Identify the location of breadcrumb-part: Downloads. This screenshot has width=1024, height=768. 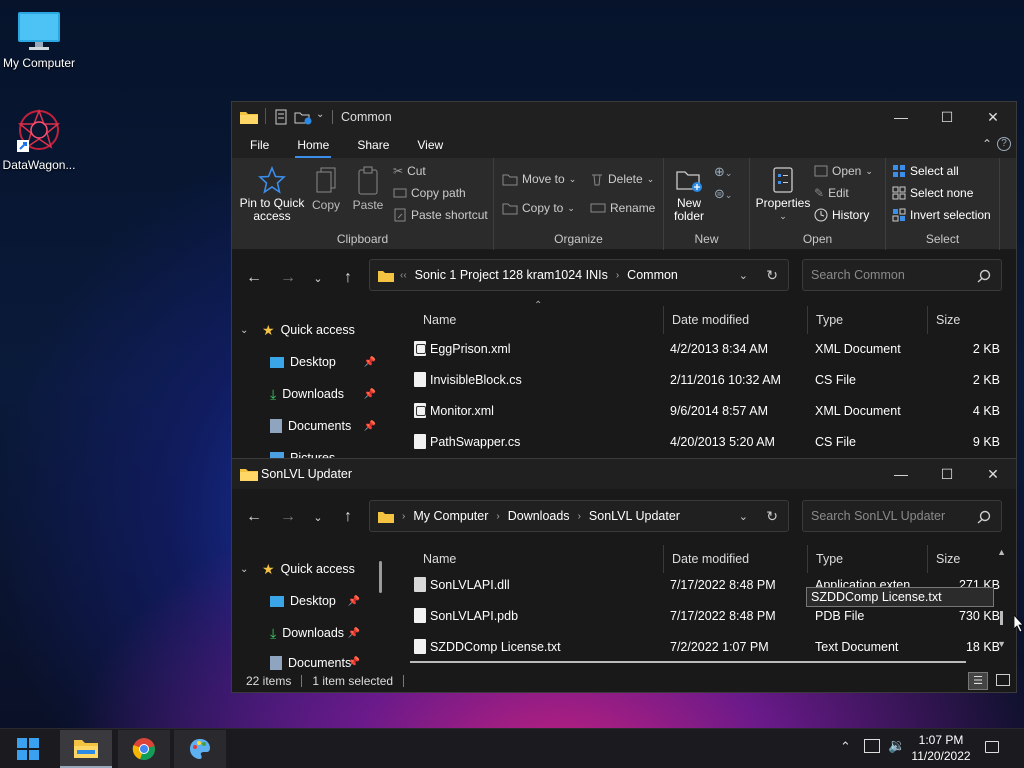
(539, 516).